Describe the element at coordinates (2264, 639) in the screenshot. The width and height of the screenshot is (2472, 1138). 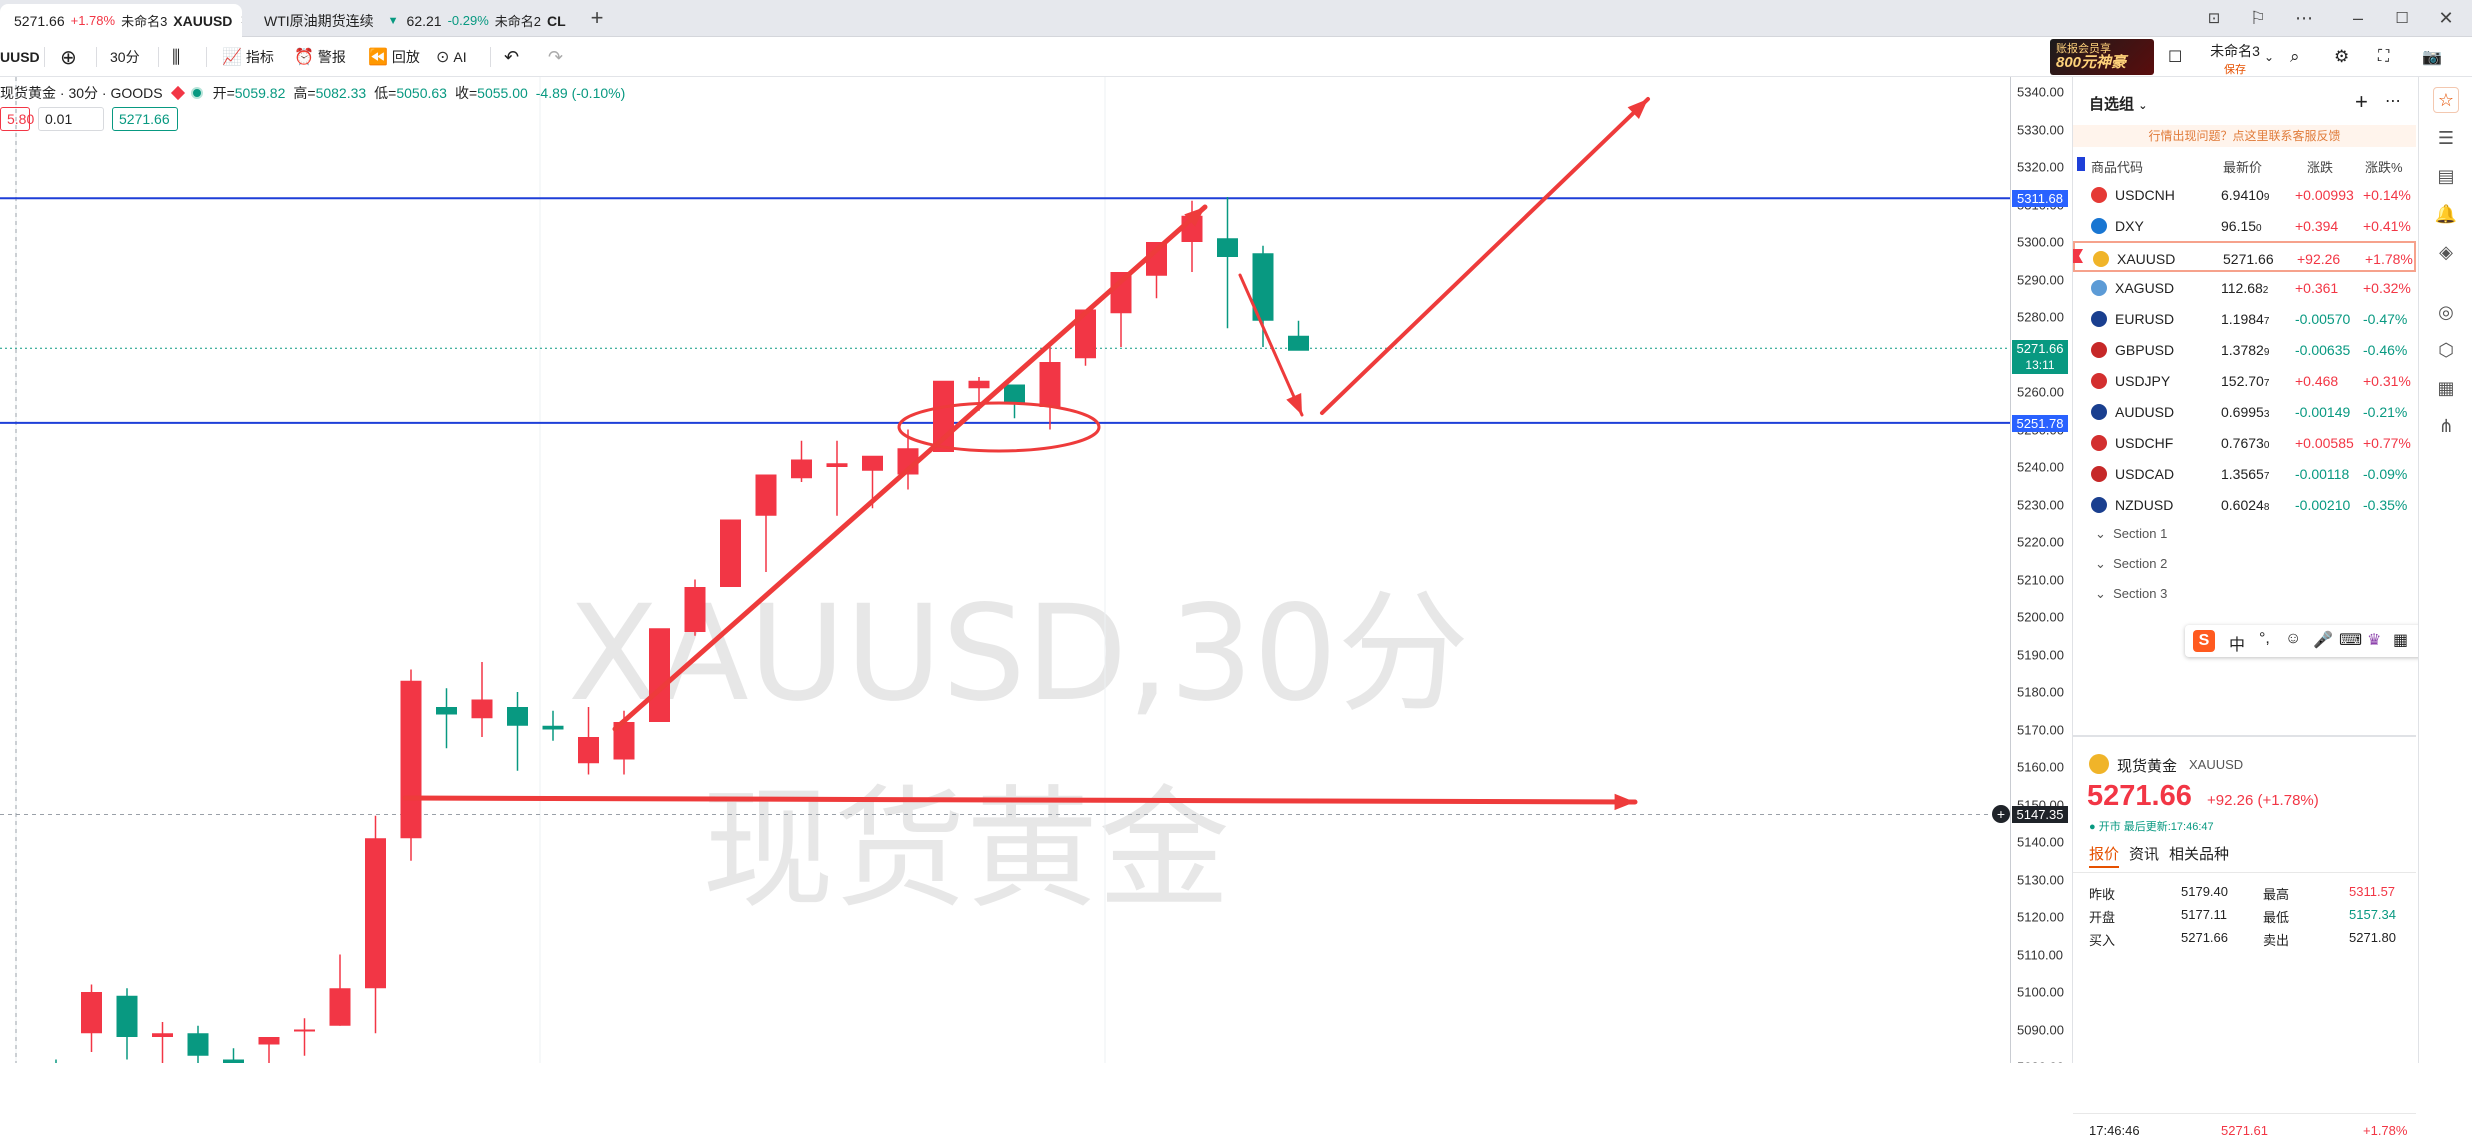
I see `ime-punct-icon: °,` at that location.